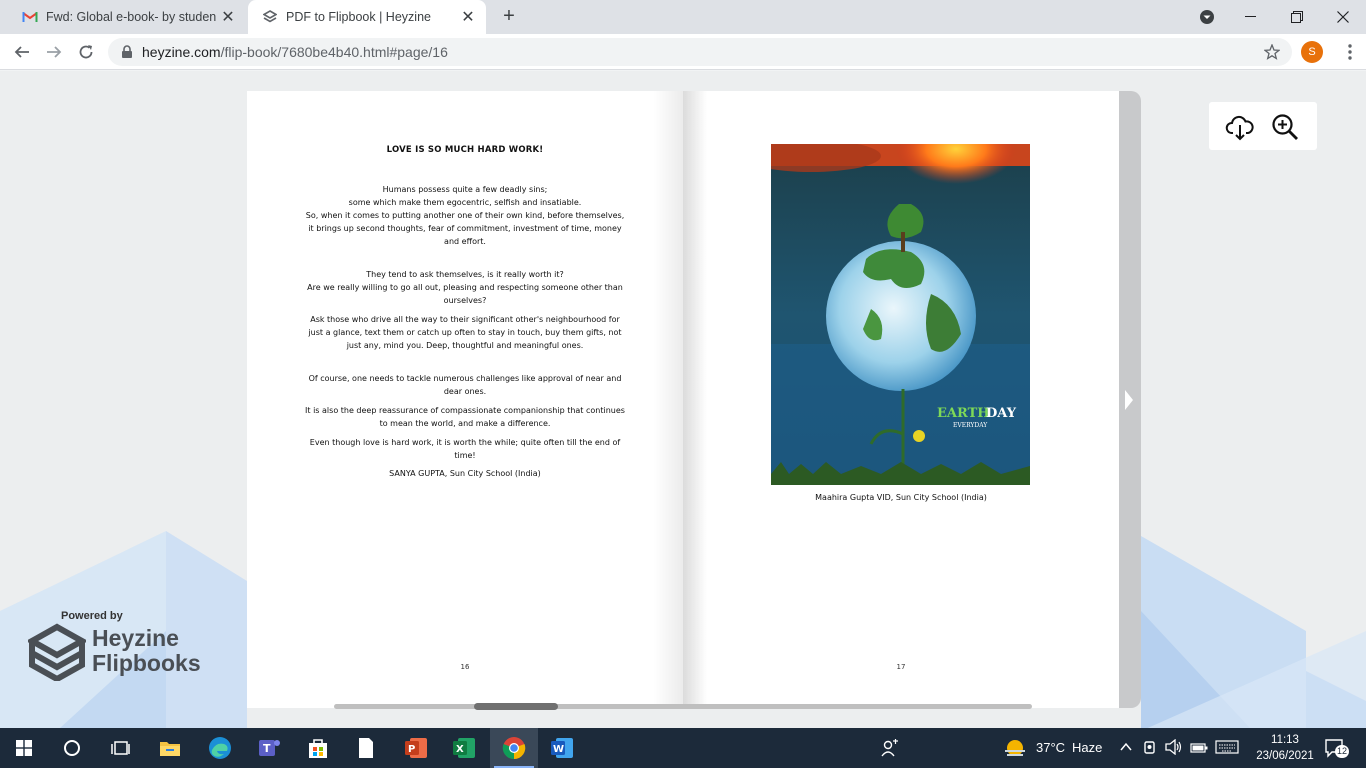 The height and width of the screenshot is (768, 1366). I want to click on powered-by-label: Powered by, so click(92, 616).